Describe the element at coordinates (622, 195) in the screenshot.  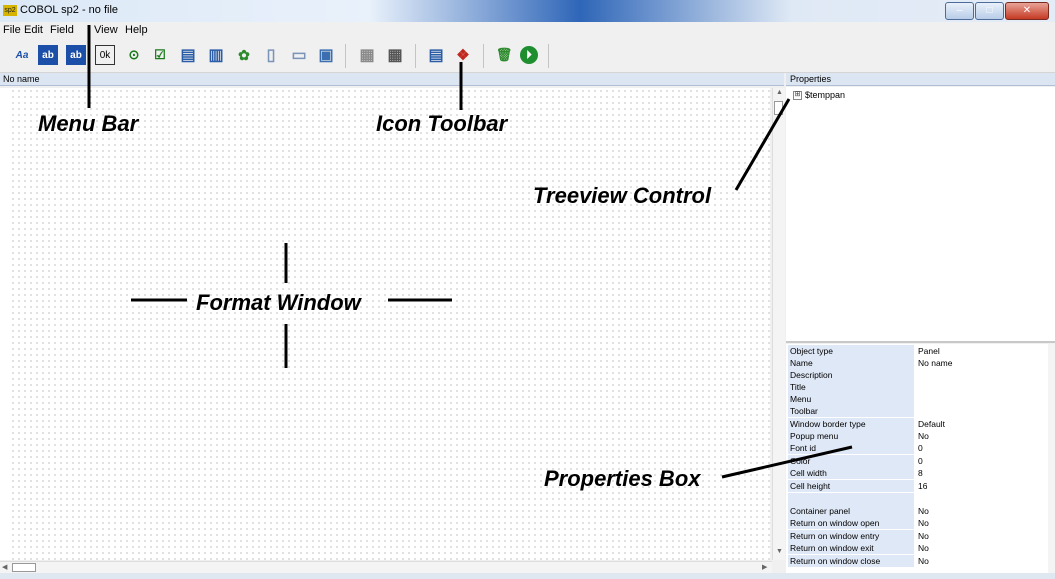
I see `callout-treeview-control: Treeview Control` at that location.